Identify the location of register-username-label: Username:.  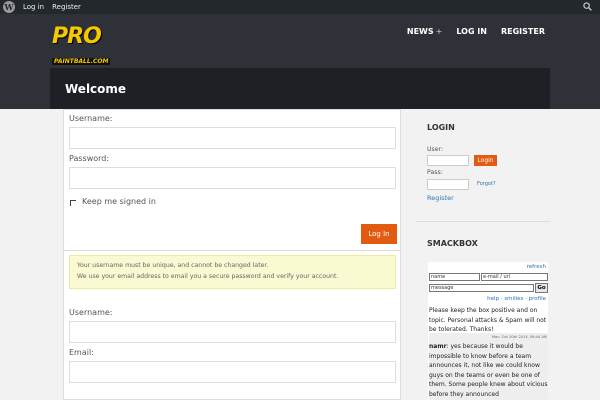
(91, 312).